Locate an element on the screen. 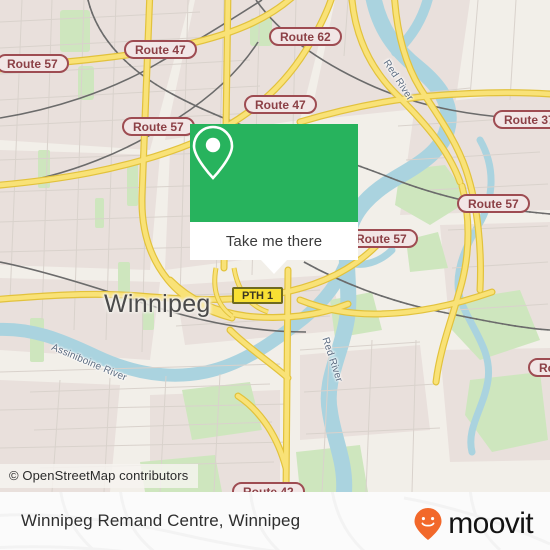 The height and width of the screenshot is (550, 550). route-shield-37: Route 37 is located at coordinates (521, 119).